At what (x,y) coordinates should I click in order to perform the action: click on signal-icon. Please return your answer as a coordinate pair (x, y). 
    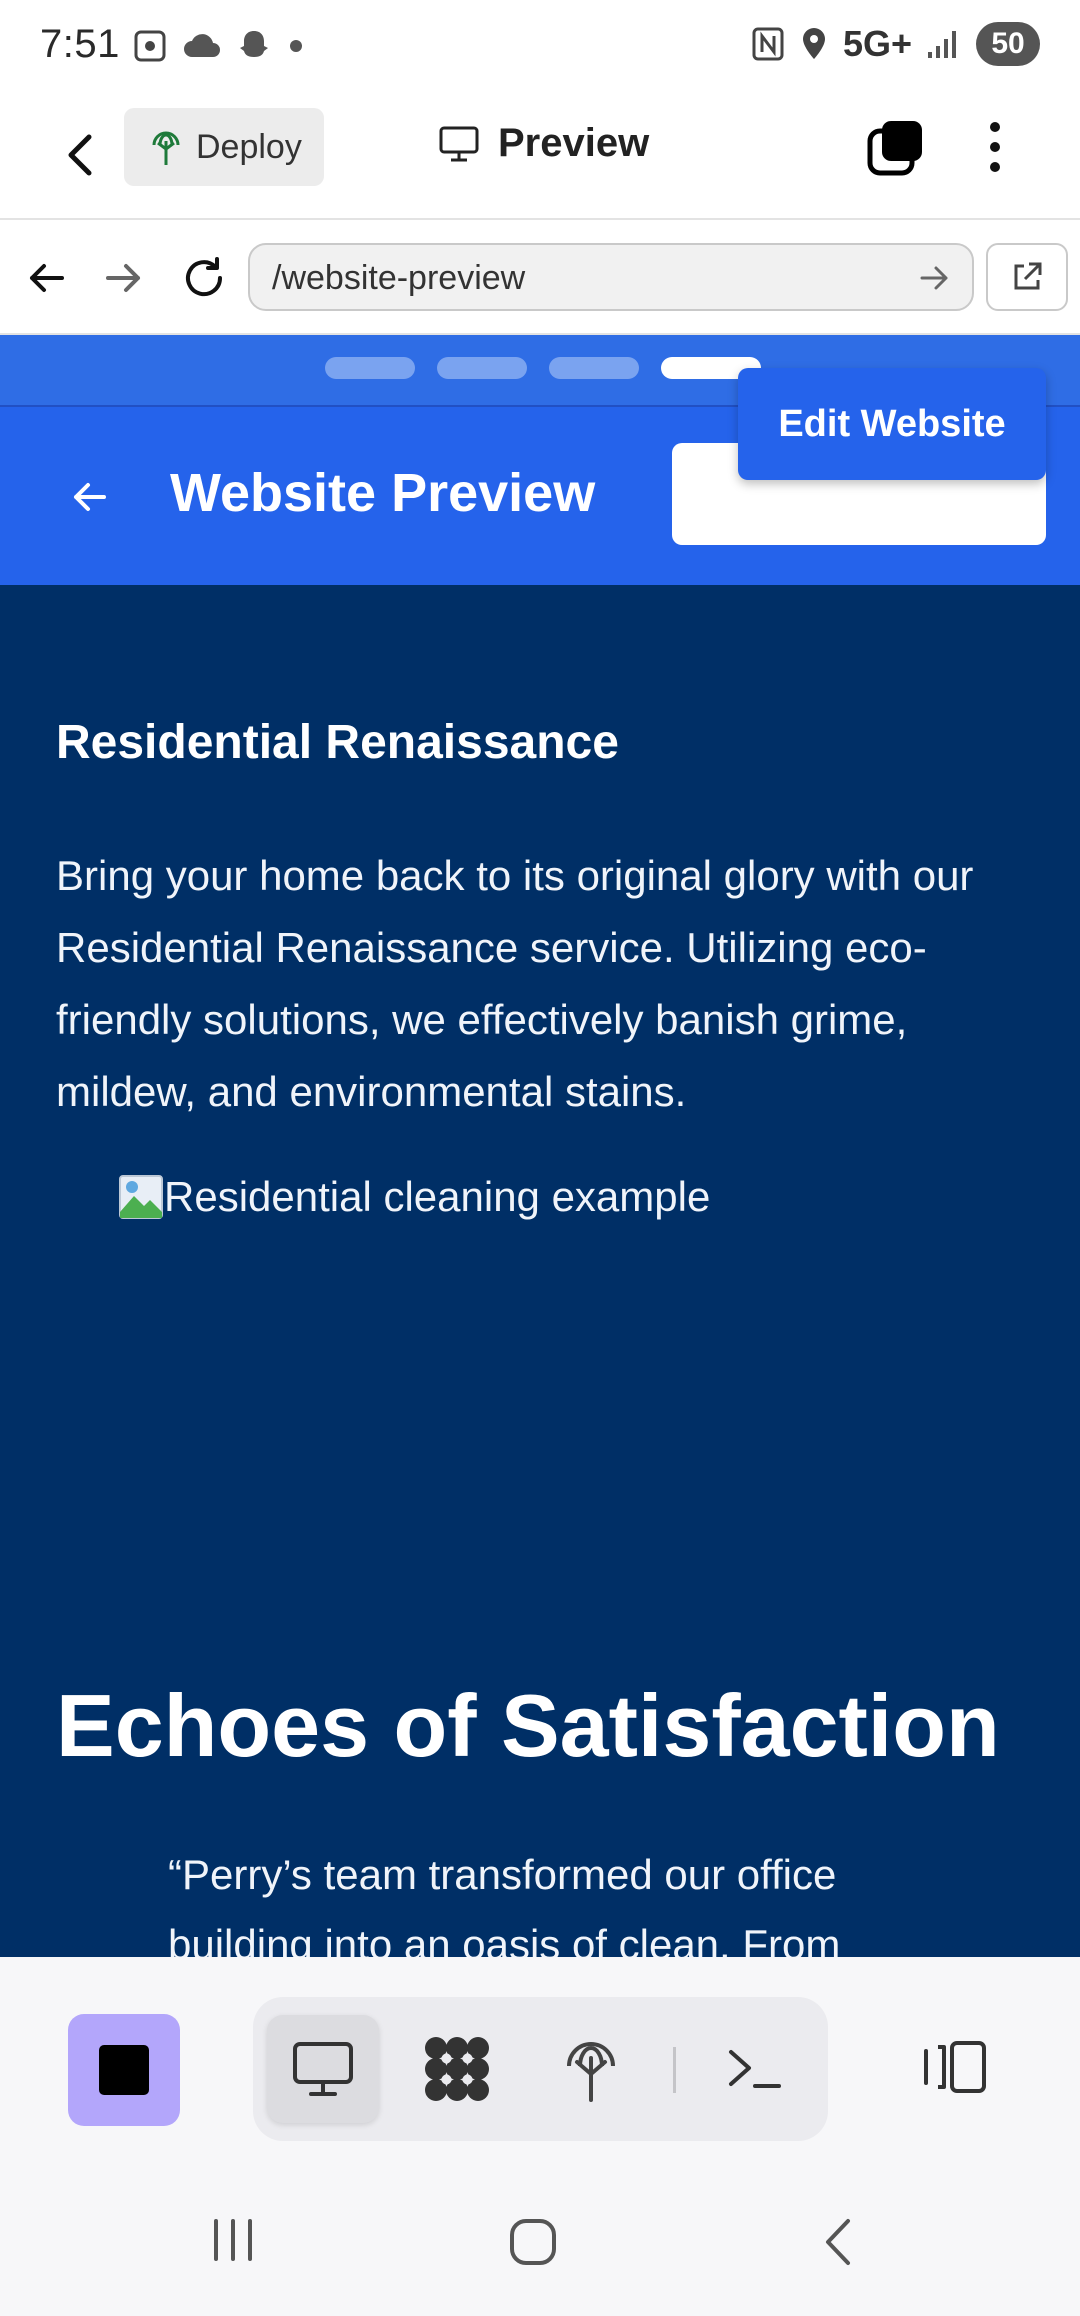
    Looking at the image, I should click on (942, 44).